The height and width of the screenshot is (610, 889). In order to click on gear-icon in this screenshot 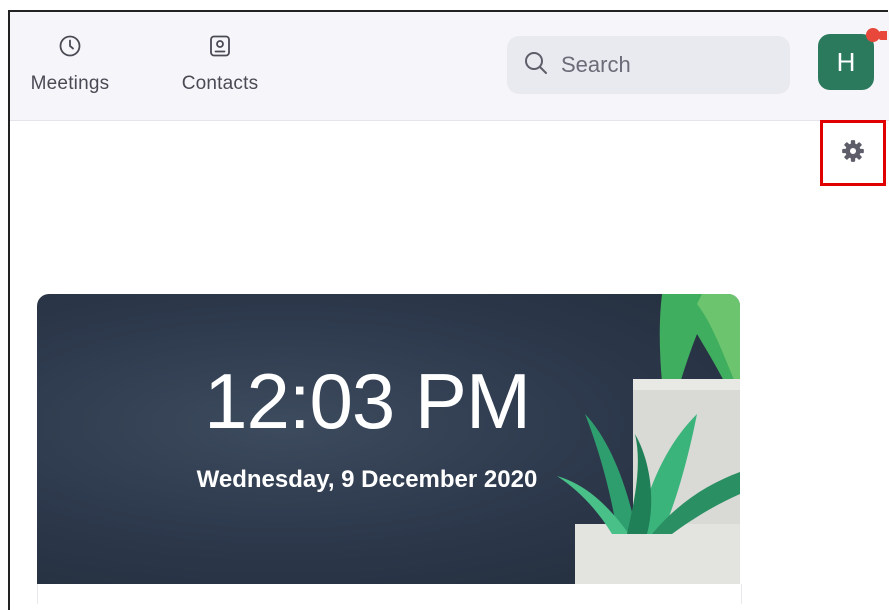, I will do `click(853, 153)`.